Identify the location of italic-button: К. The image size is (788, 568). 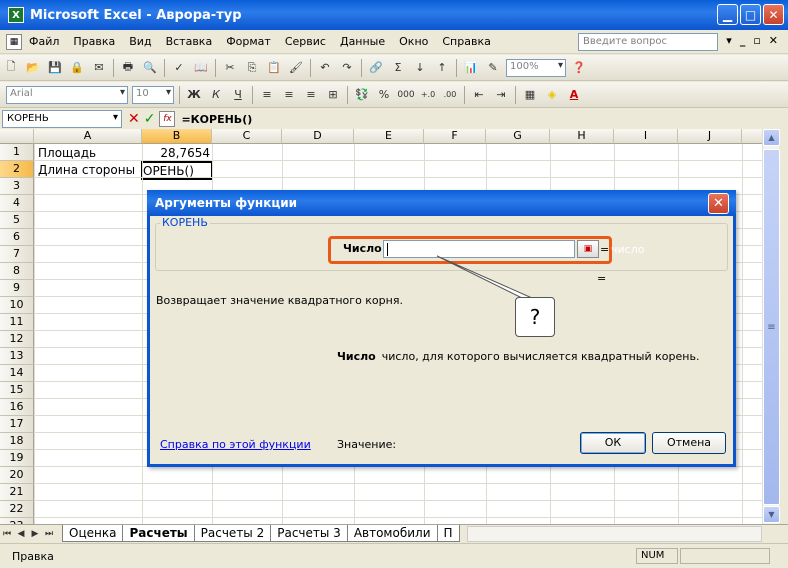
(216, 95).